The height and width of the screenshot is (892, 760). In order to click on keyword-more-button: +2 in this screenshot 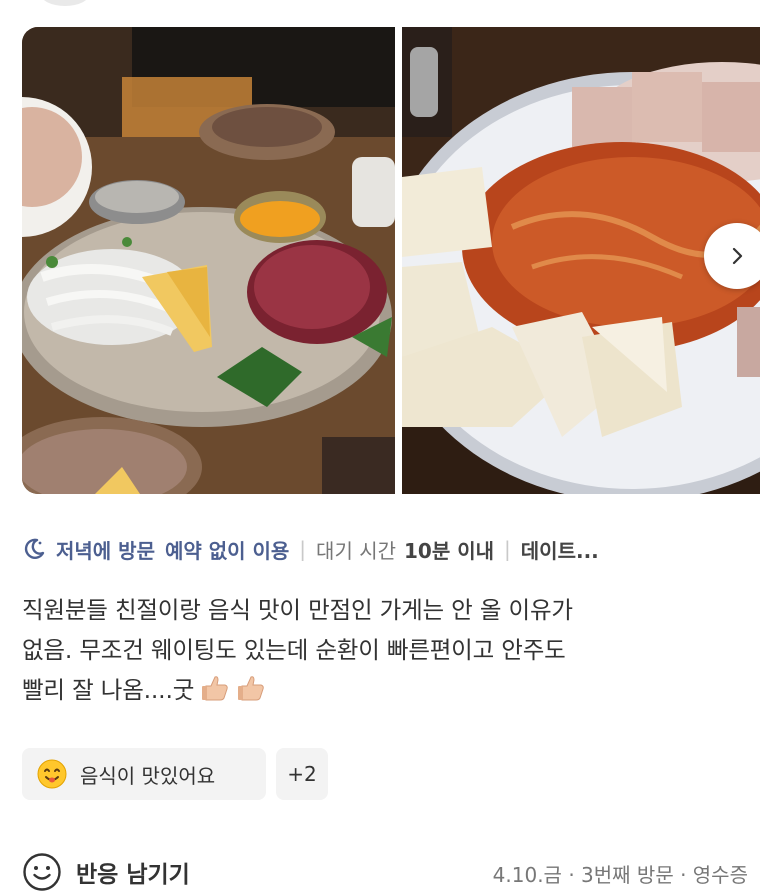, I will do `click(302, 774)`.